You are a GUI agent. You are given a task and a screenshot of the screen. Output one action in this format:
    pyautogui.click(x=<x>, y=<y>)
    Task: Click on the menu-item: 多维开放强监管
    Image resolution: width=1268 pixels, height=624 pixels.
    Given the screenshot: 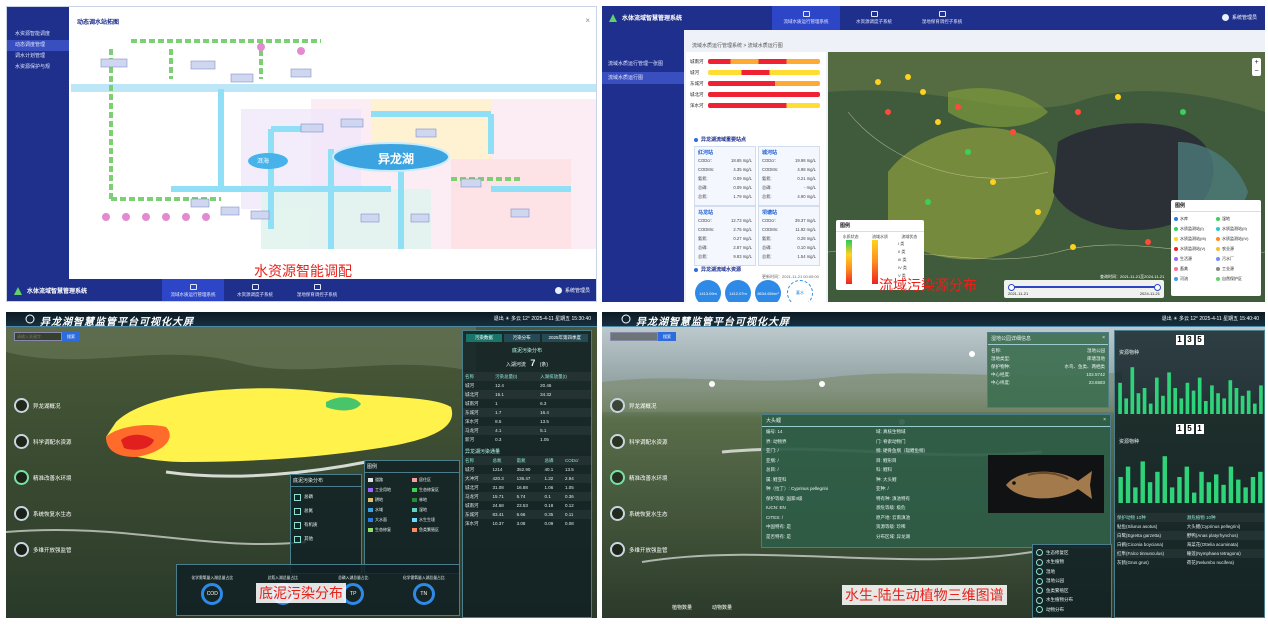 What is the action you would take?
    pyautogui.click(x=43, y=549)
    